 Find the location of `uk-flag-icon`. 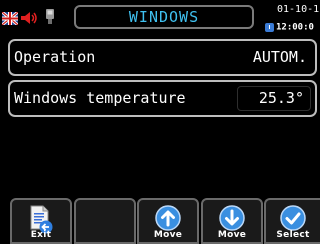

uk-flag-icon is located at coordinates (10, 18).